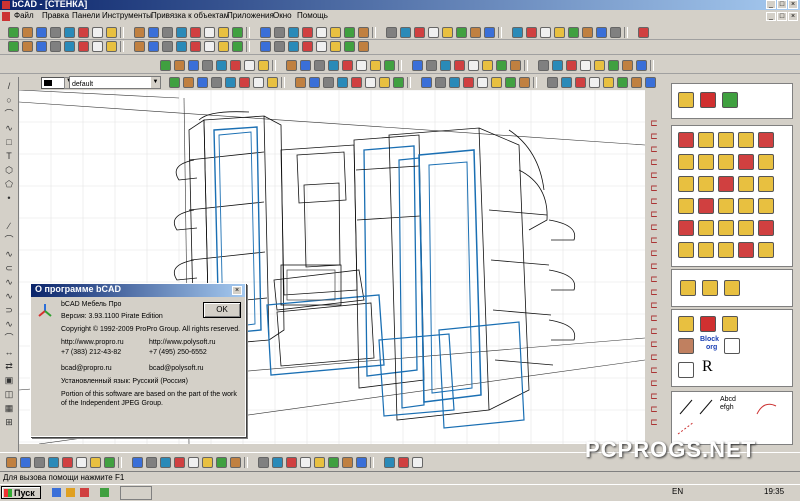 The height and width of the screenshot is (501, 800). What do you see at coordinates (782, 16) in the screenshot?
I see `doc-restore-icon: □` at bounding box center [782, 16].